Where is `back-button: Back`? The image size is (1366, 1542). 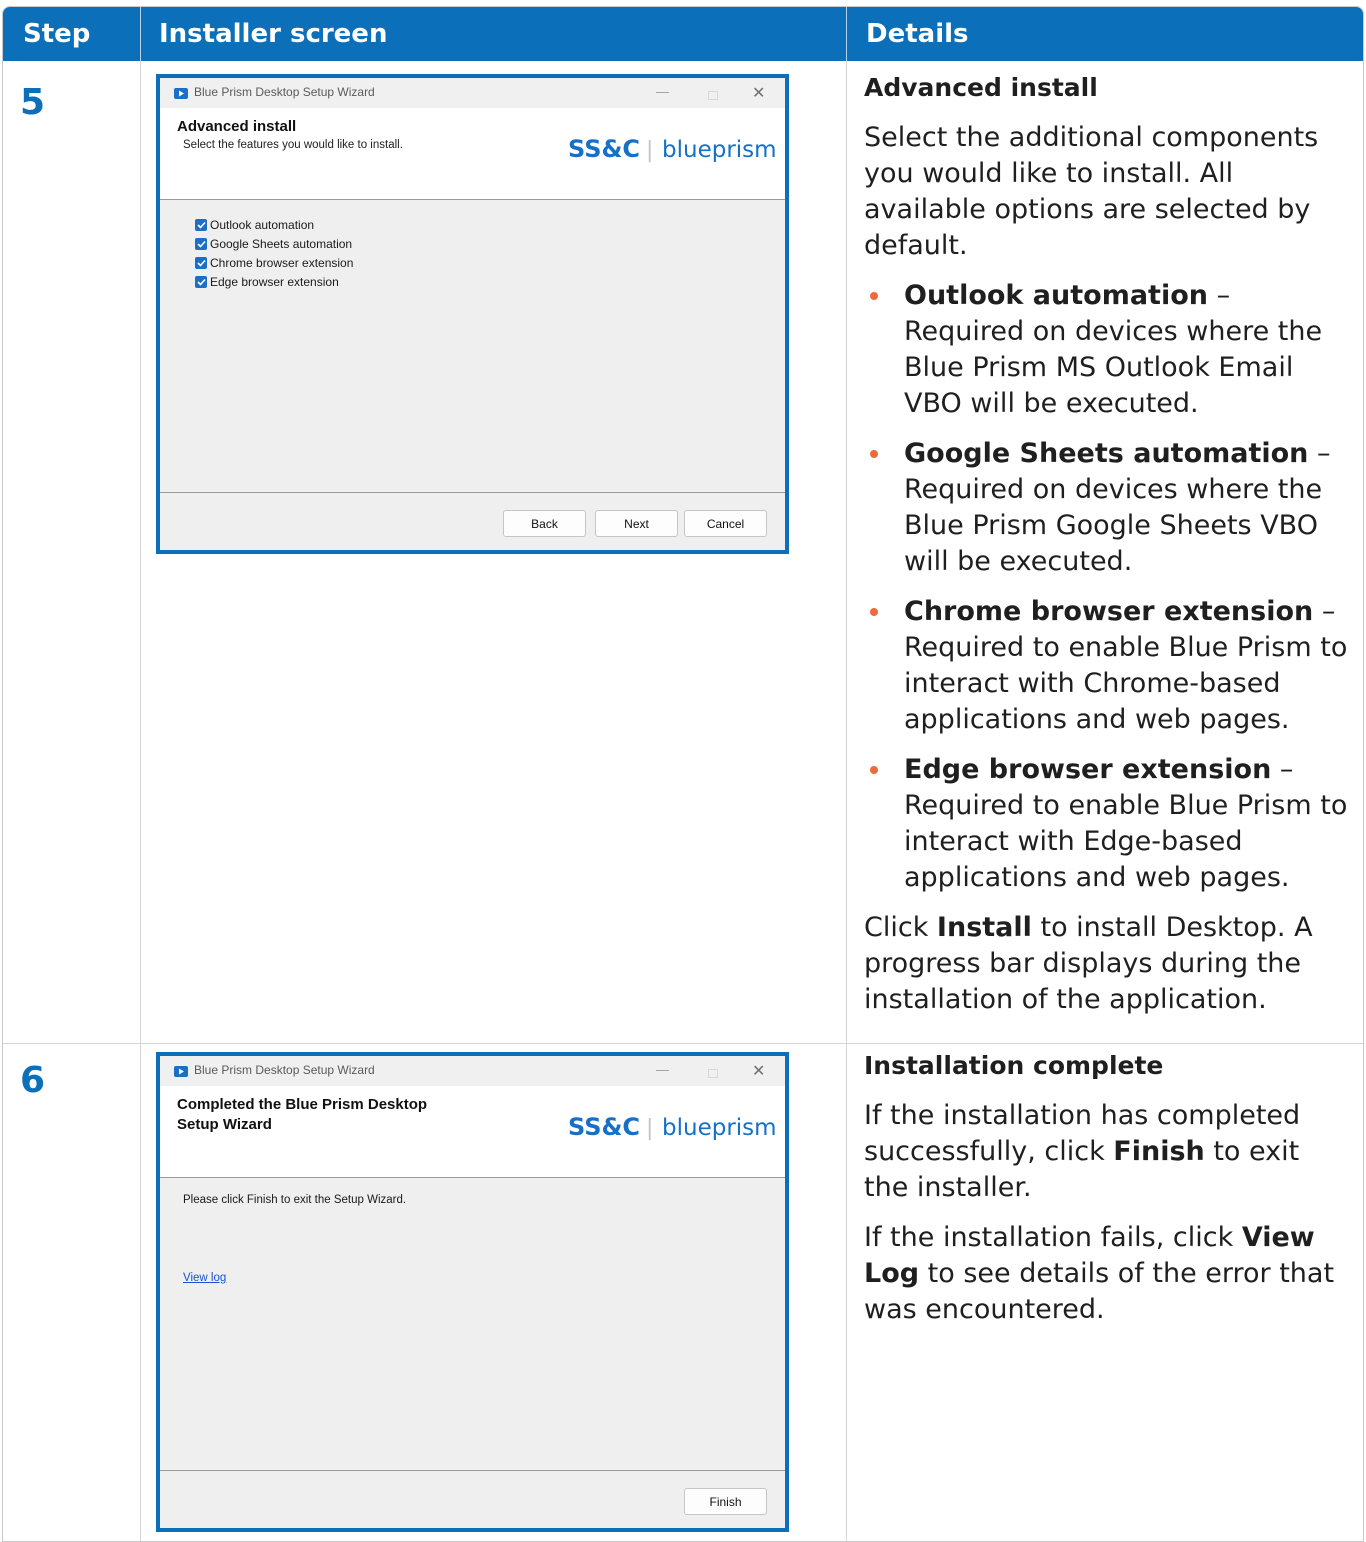
back-button: Back is located at coordinates (544, 523).